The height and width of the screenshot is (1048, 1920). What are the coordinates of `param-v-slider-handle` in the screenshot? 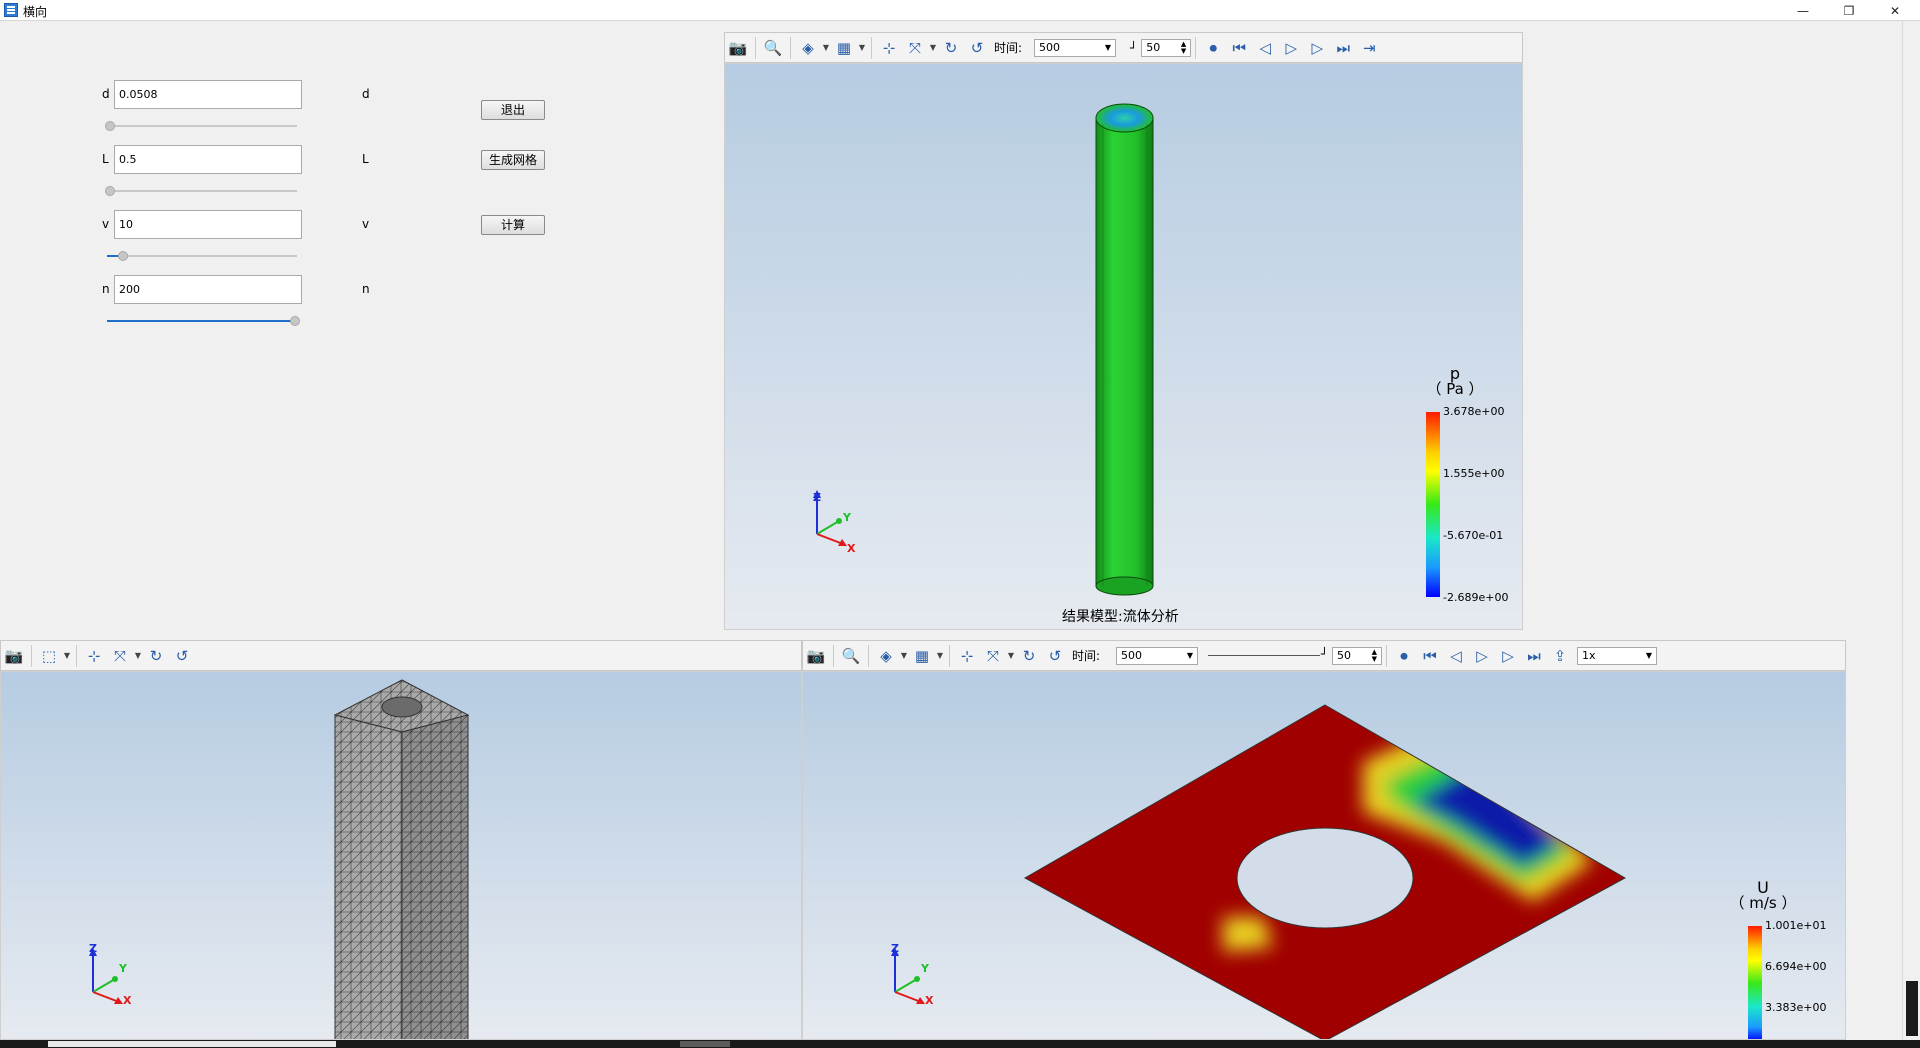 It's located at (123, 256).